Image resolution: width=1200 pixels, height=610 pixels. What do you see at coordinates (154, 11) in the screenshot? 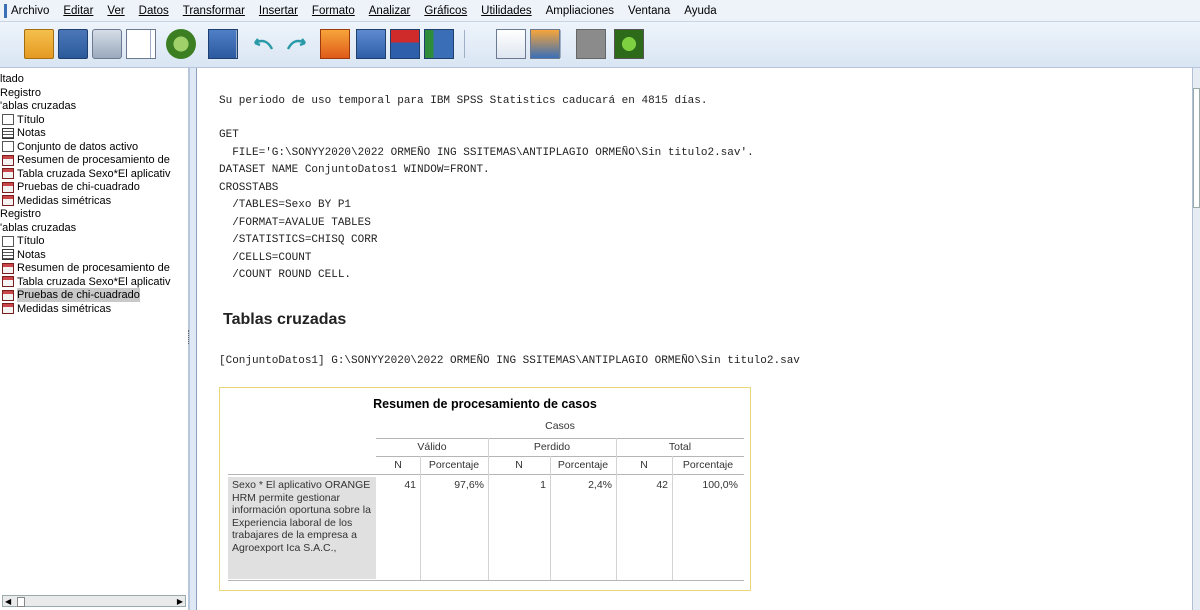
I see `menu-datos: Datos` at bounding box center [154, 11].